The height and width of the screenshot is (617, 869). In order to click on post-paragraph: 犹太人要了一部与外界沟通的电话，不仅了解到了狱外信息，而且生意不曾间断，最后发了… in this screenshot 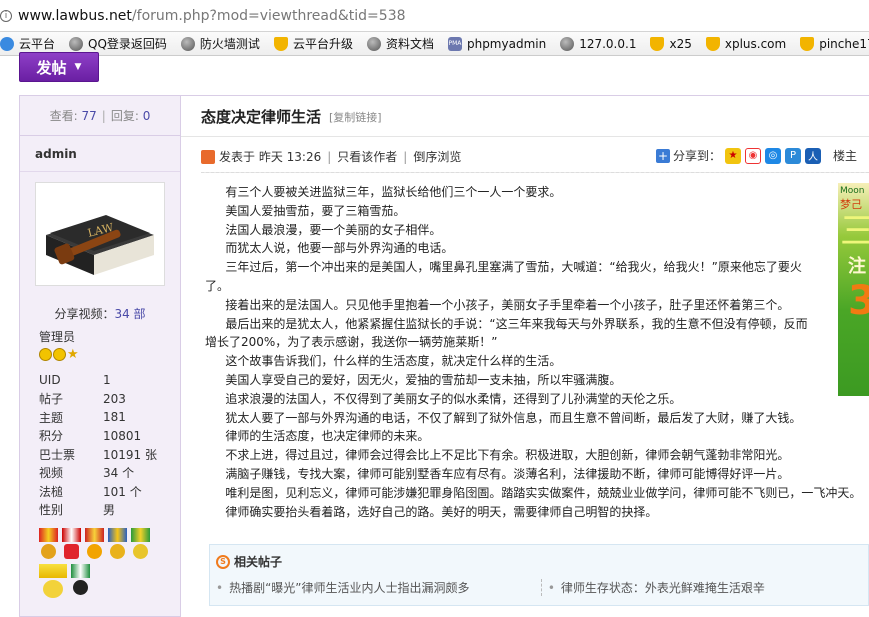, I will do `click(513, 417)`.